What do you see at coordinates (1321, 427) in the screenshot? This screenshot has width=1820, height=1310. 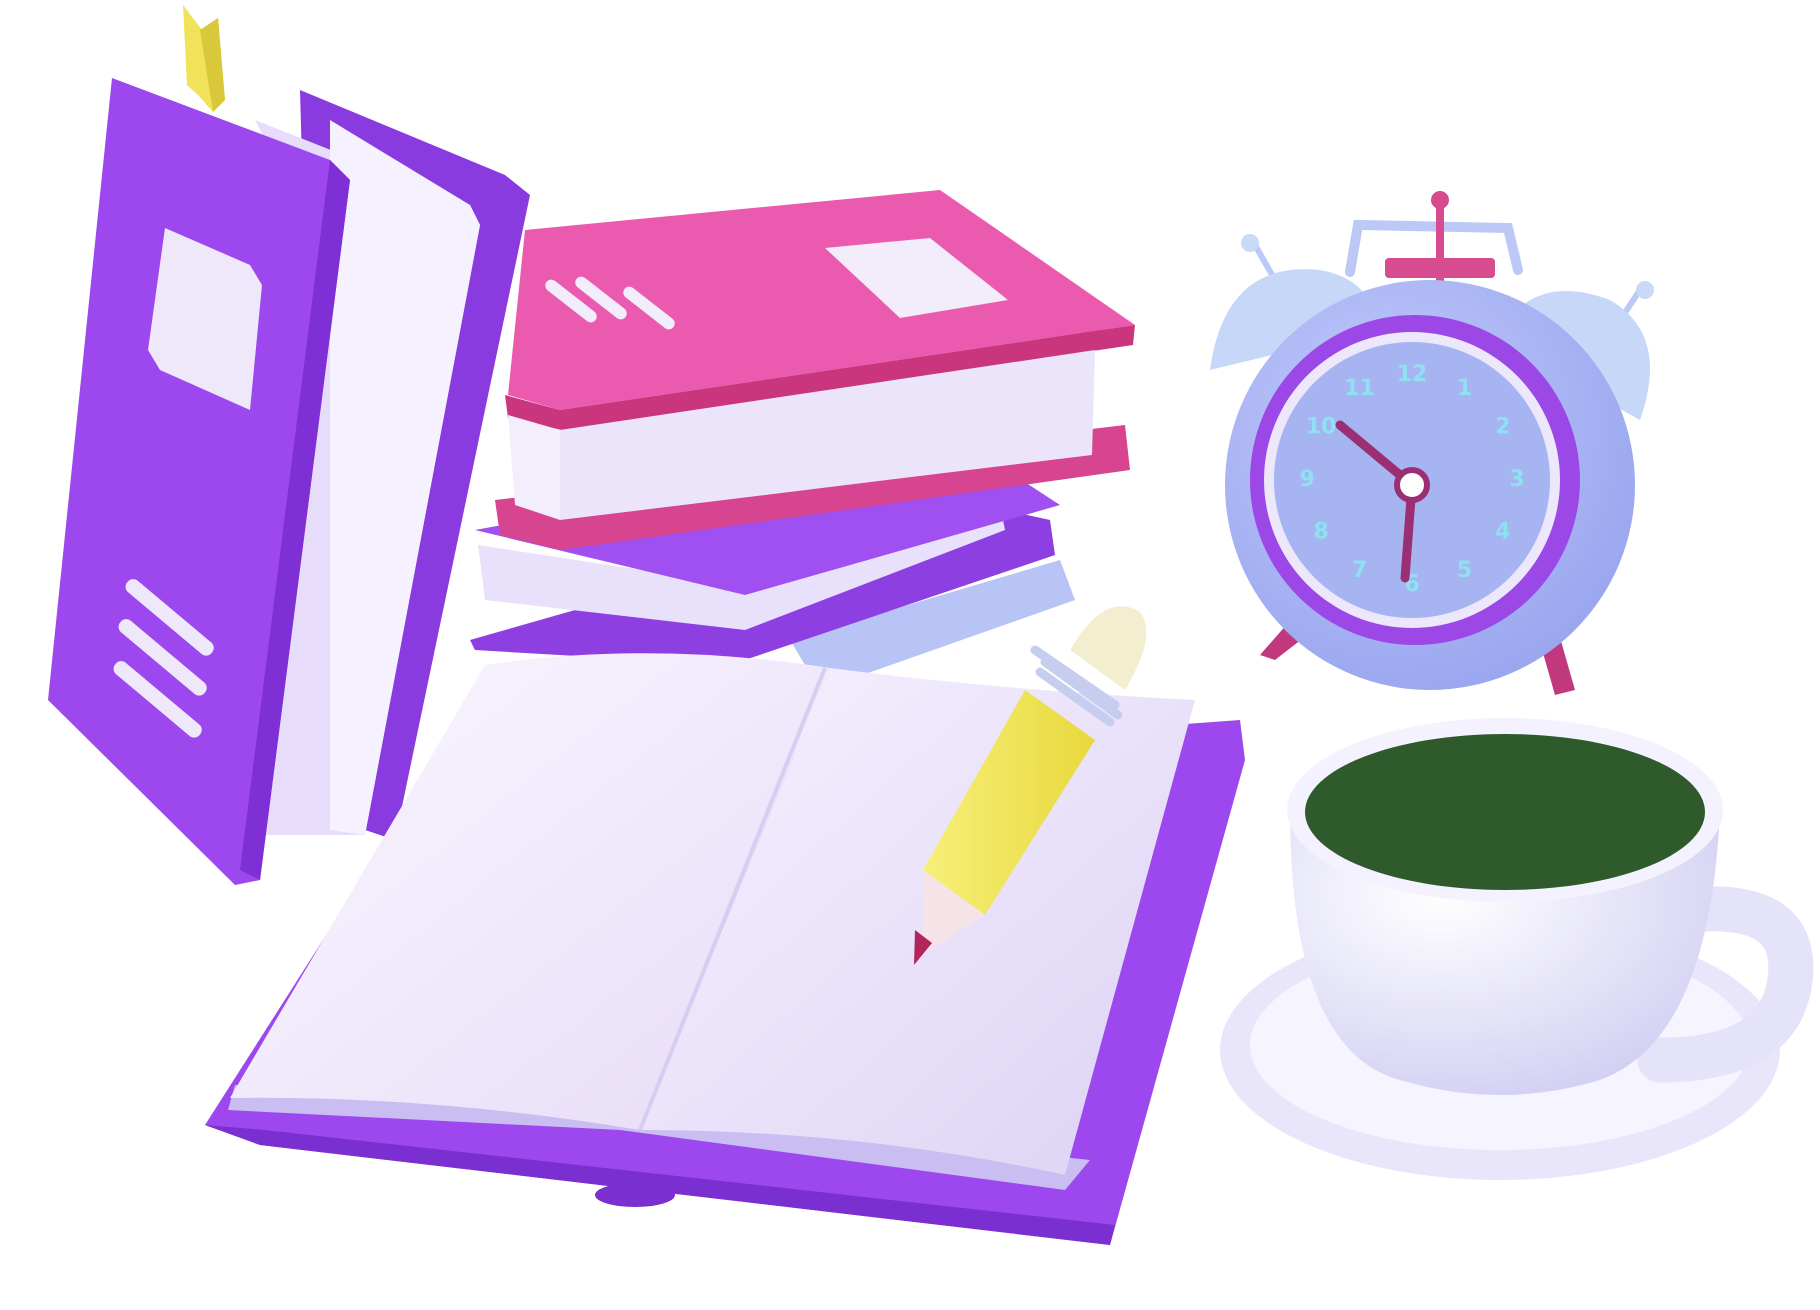 I see `clock-numeral: 10` at bounding box center [1321, 427].